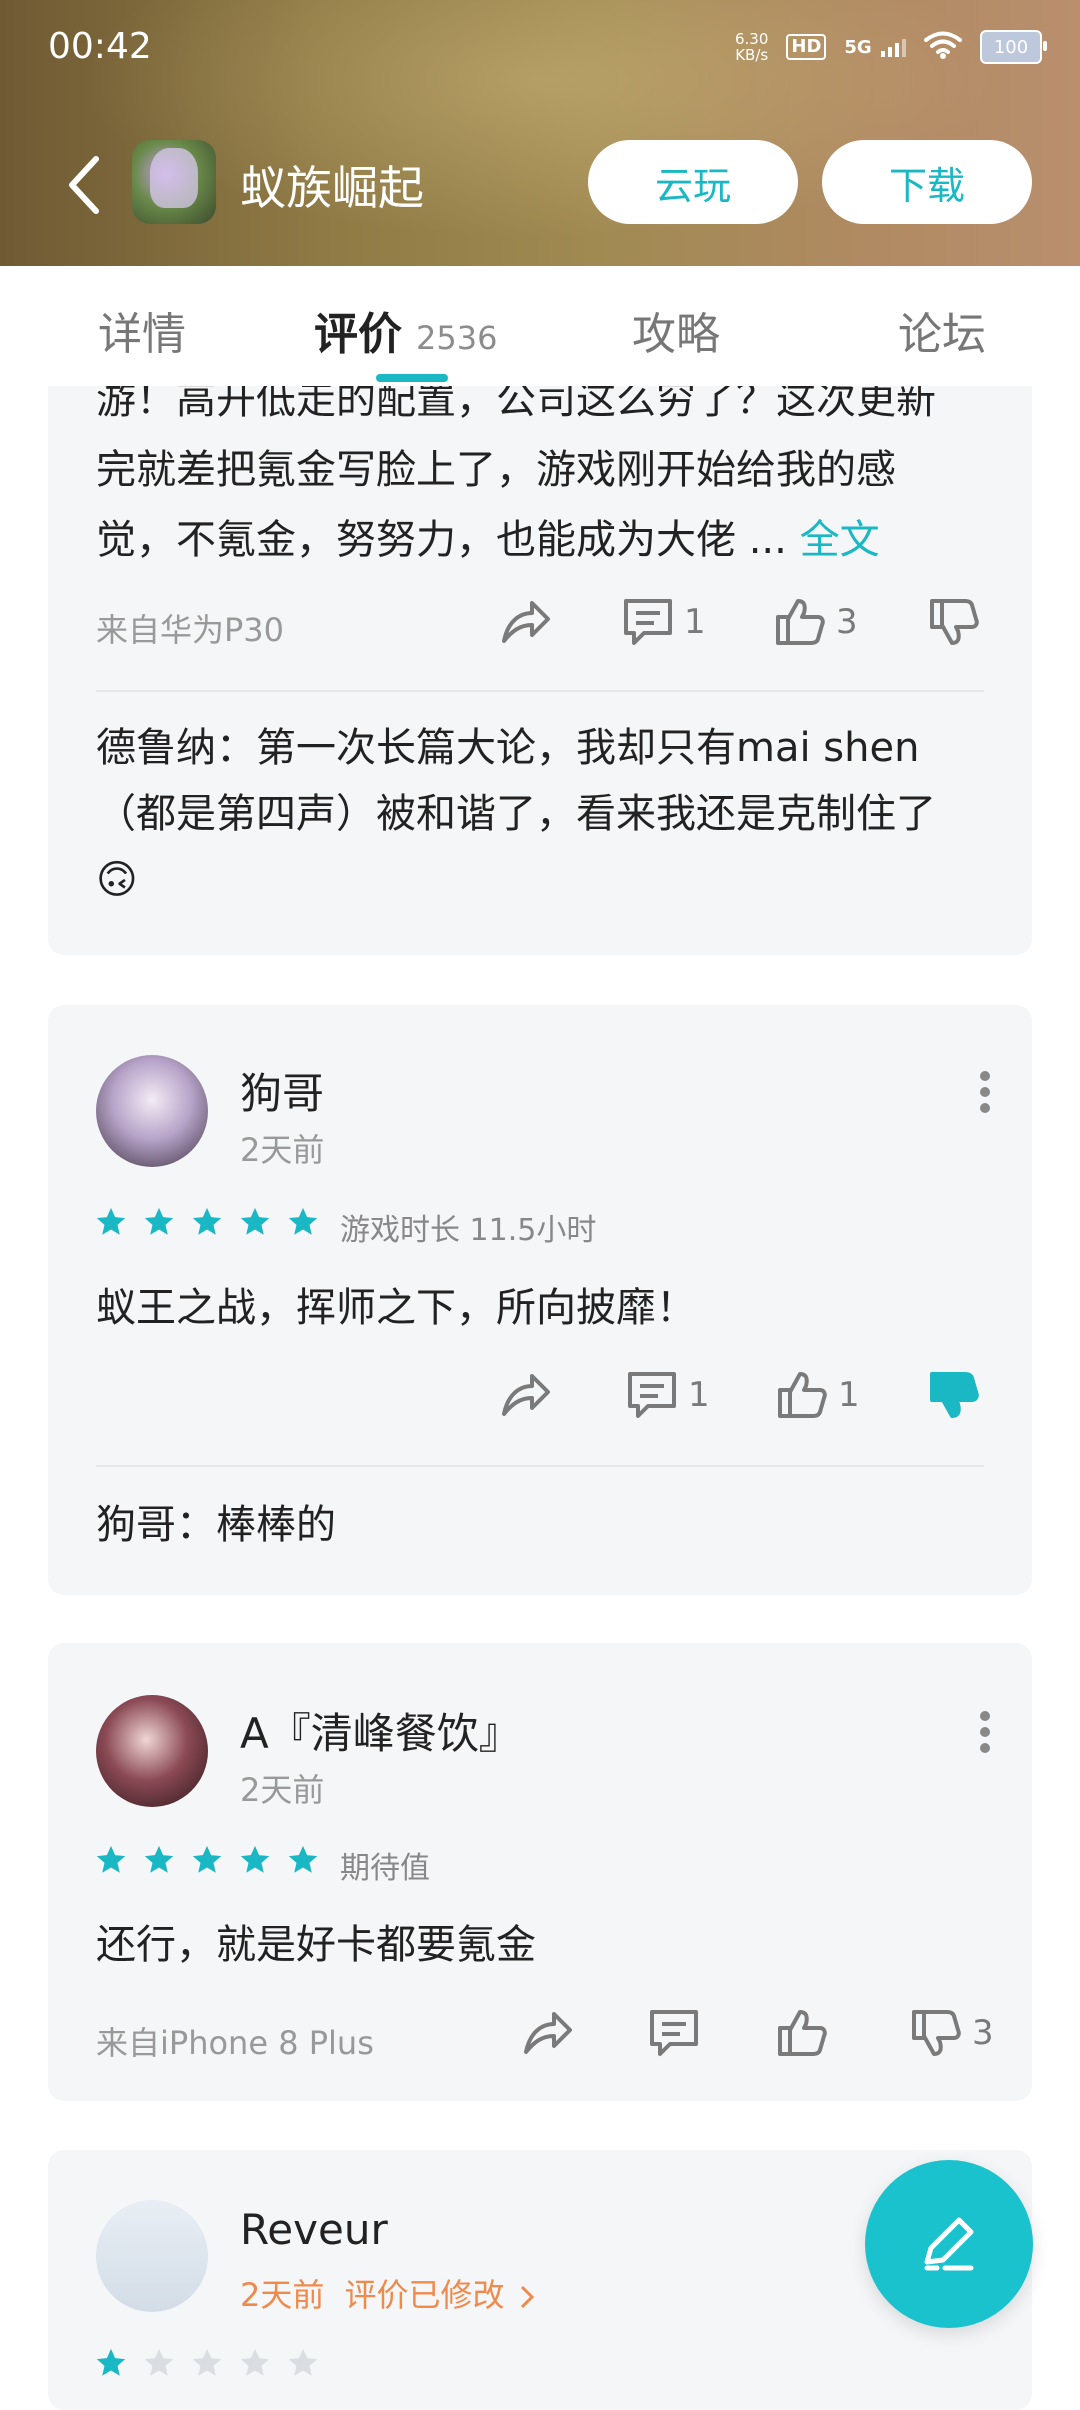 This screenshot has width=1080, height=2410. What do you see at coordinates (457, 338) in the screenshot?
I see `review-count: 2536` at bounding box center [457, 338].